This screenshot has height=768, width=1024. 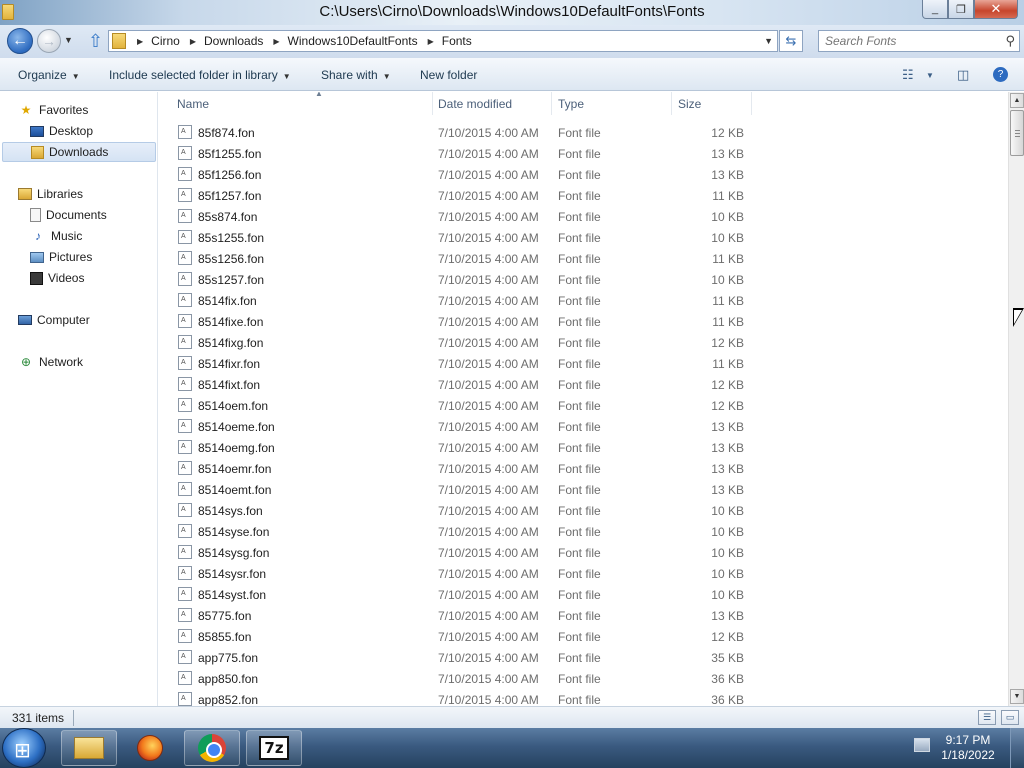 I want to click on nav-item-documents: Documents, so click(x=93, y=215).